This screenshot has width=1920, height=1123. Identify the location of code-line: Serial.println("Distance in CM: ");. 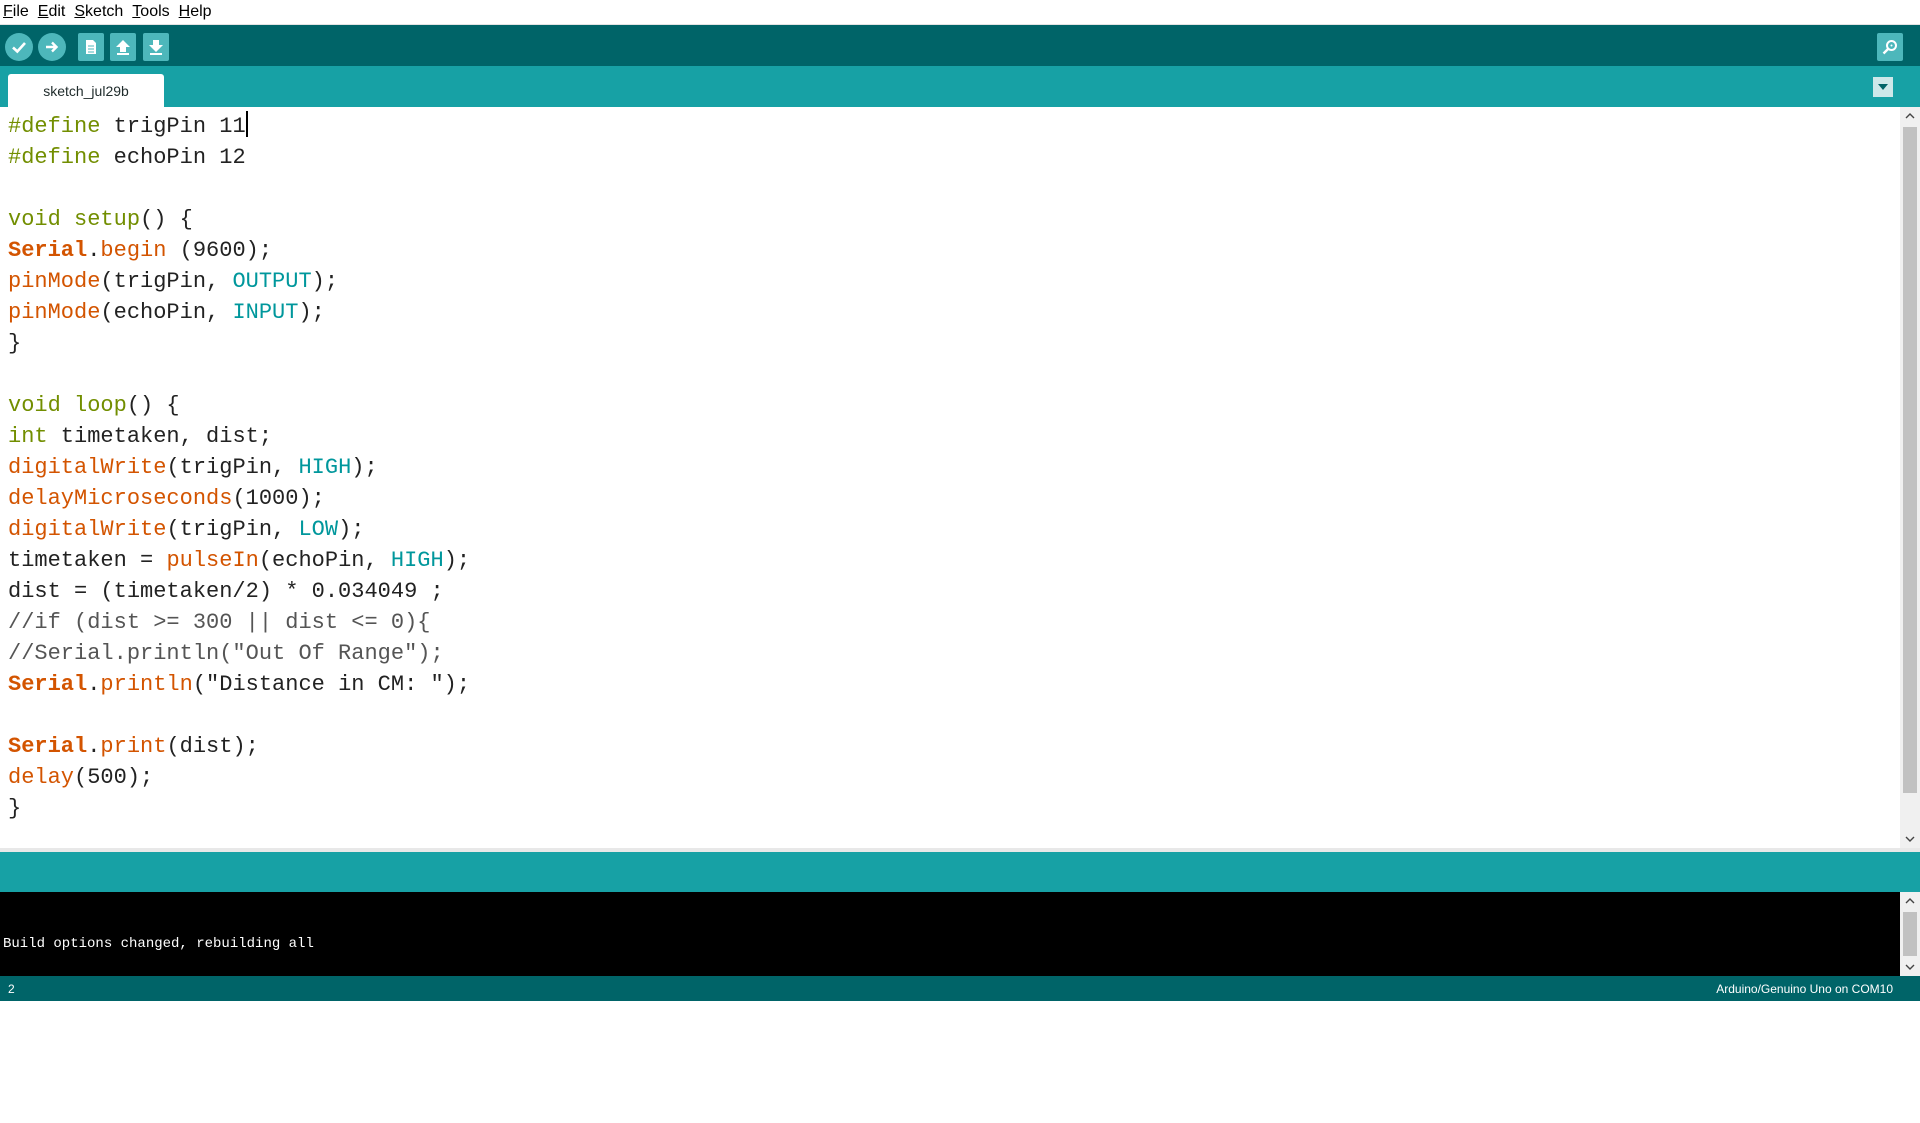
(239, 684).